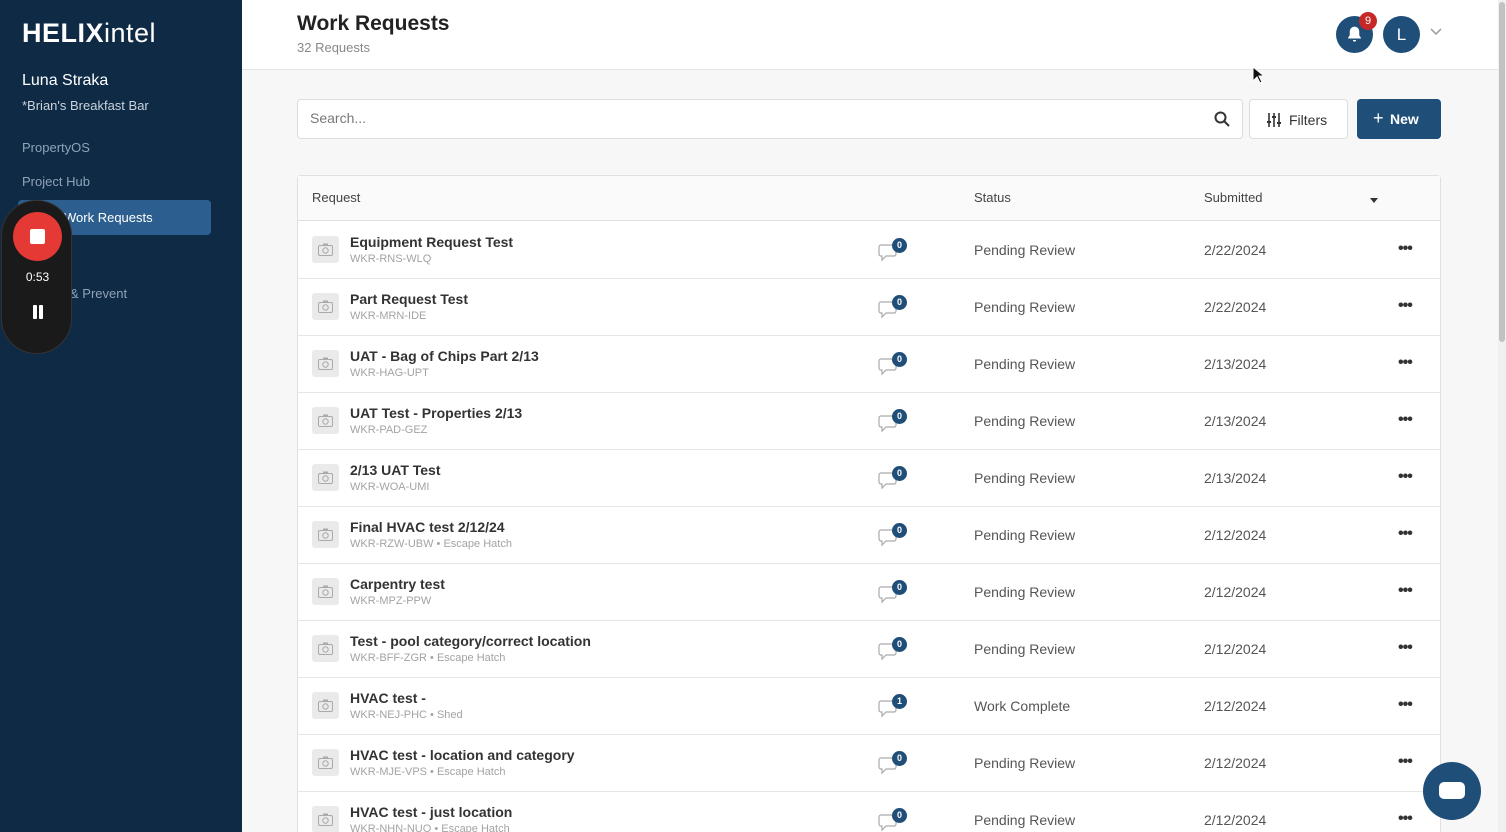 This screenshot has height=832, width=1506. Describe the element at coordinates (1308, 120) in the screenshot. I see `filters-label: Filters` at that location.